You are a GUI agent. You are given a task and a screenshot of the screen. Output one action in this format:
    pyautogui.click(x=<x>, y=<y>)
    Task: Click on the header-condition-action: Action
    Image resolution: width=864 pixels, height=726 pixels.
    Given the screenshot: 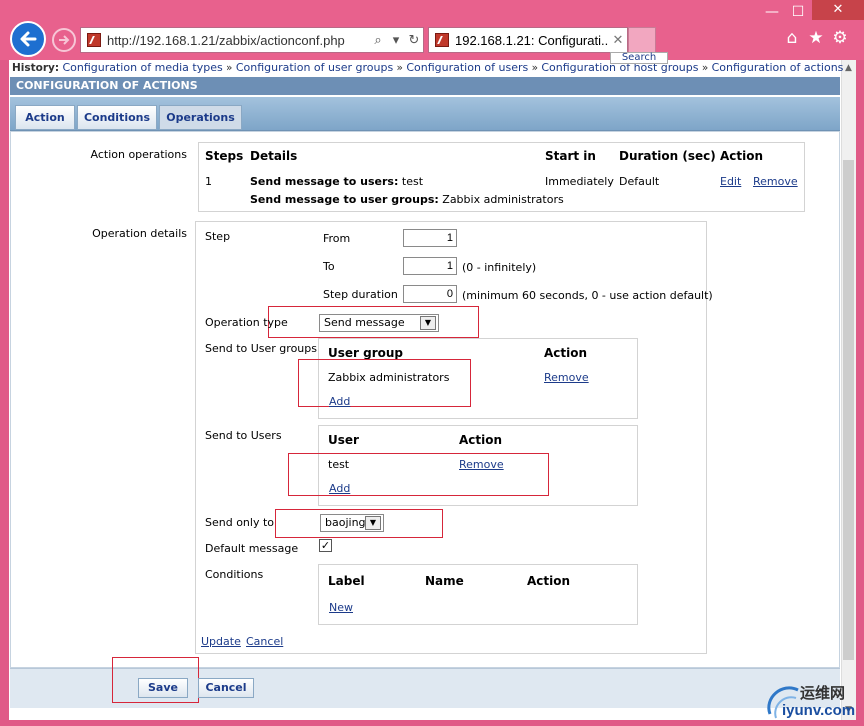 What is the action you would take?
    pyautogui.click(x=549, y=581)
    